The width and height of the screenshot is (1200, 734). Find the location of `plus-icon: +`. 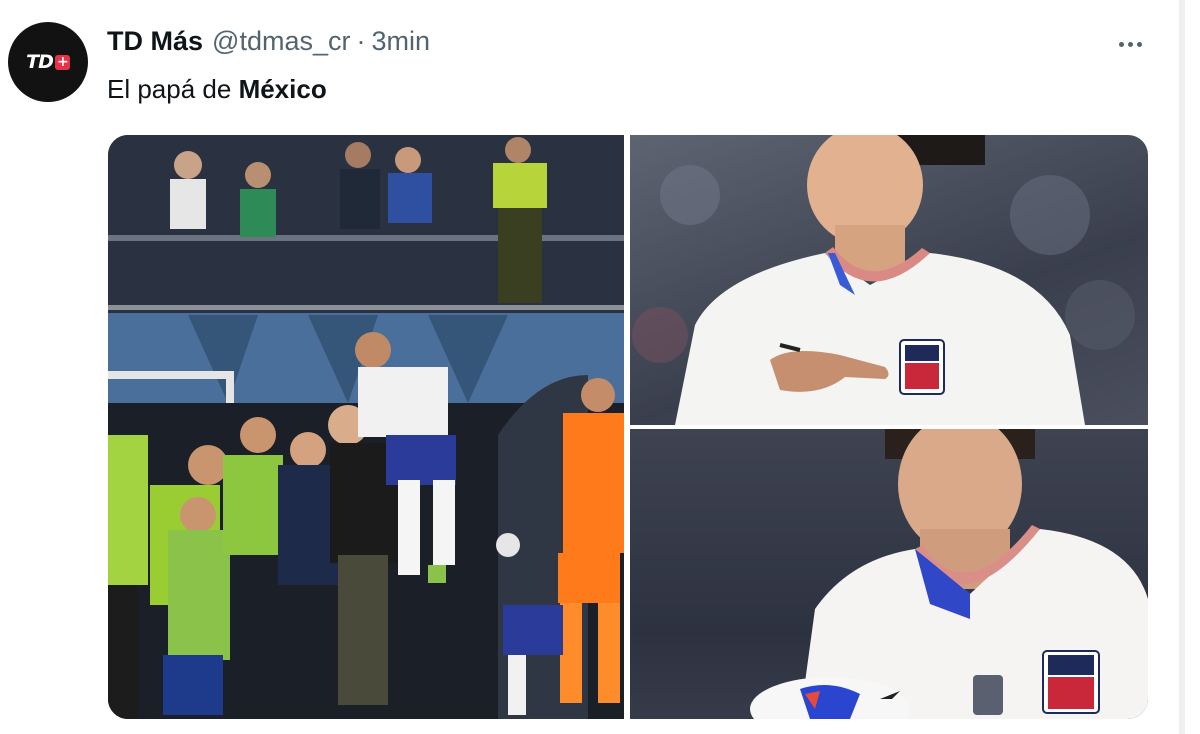

plus-icon: + is located at coordinates (62, 62).